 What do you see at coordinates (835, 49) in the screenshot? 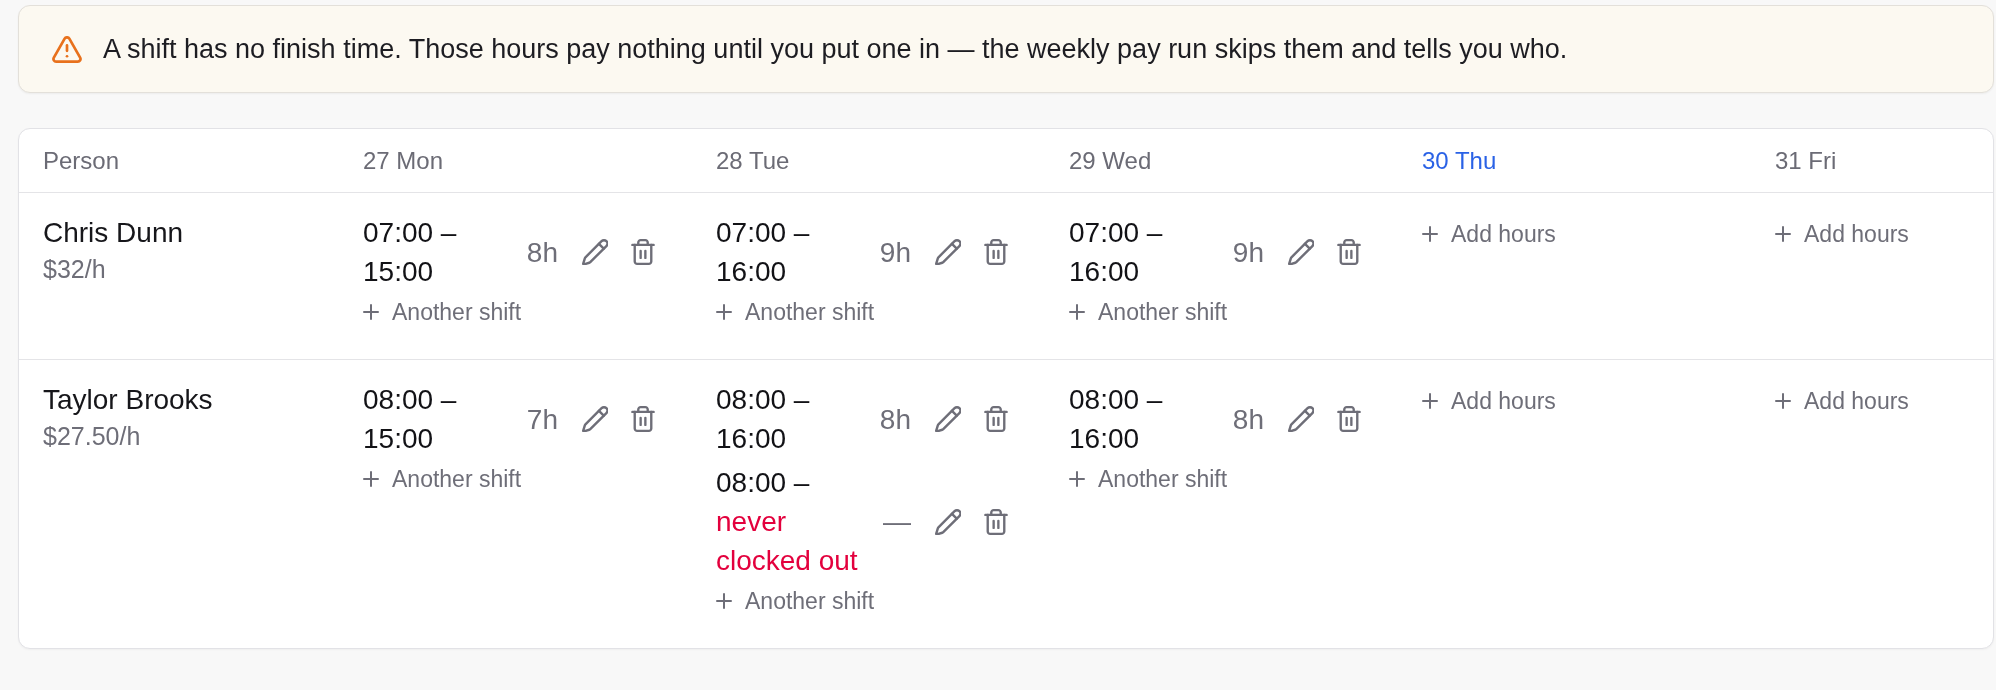
I see `warning-message: A shift has no finish time. Those hours pay nothing until you put one in — the weekly pay run skips them and tells you who.` at bounding box center [835, 49].